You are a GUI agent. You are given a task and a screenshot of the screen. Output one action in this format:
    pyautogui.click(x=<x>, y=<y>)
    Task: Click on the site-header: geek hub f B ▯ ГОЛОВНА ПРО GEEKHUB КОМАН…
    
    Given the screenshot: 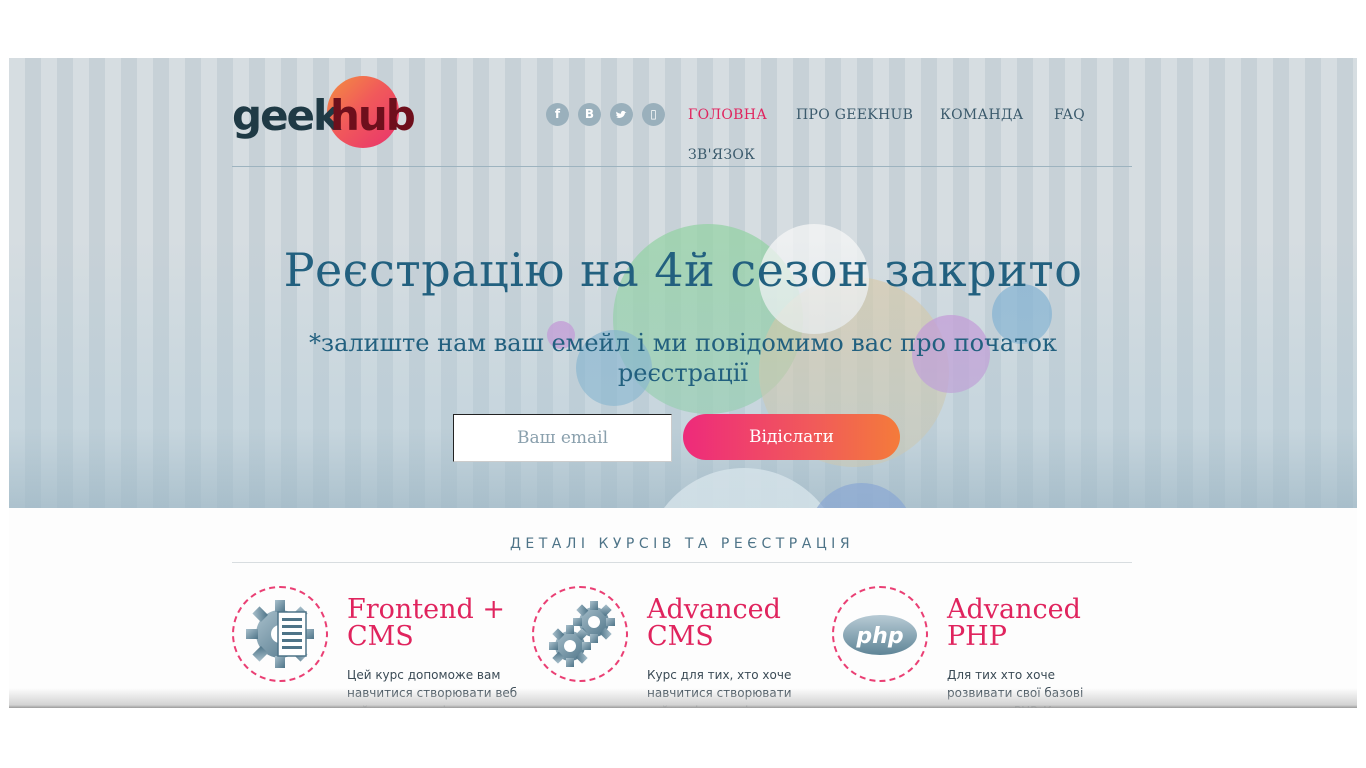 What is the action you would take?
    pyautogui.click(x=682, y=112)
    